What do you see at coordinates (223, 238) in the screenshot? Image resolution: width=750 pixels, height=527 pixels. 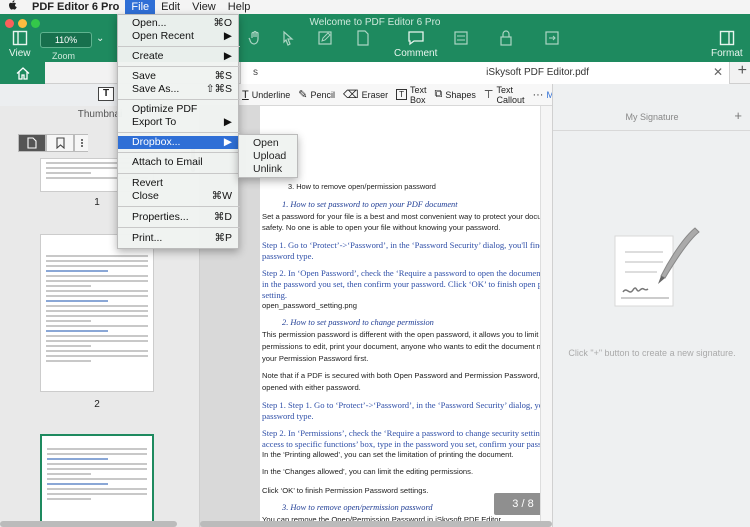 I see `shortcut: ⌘P` at bounding box center [223, 238].